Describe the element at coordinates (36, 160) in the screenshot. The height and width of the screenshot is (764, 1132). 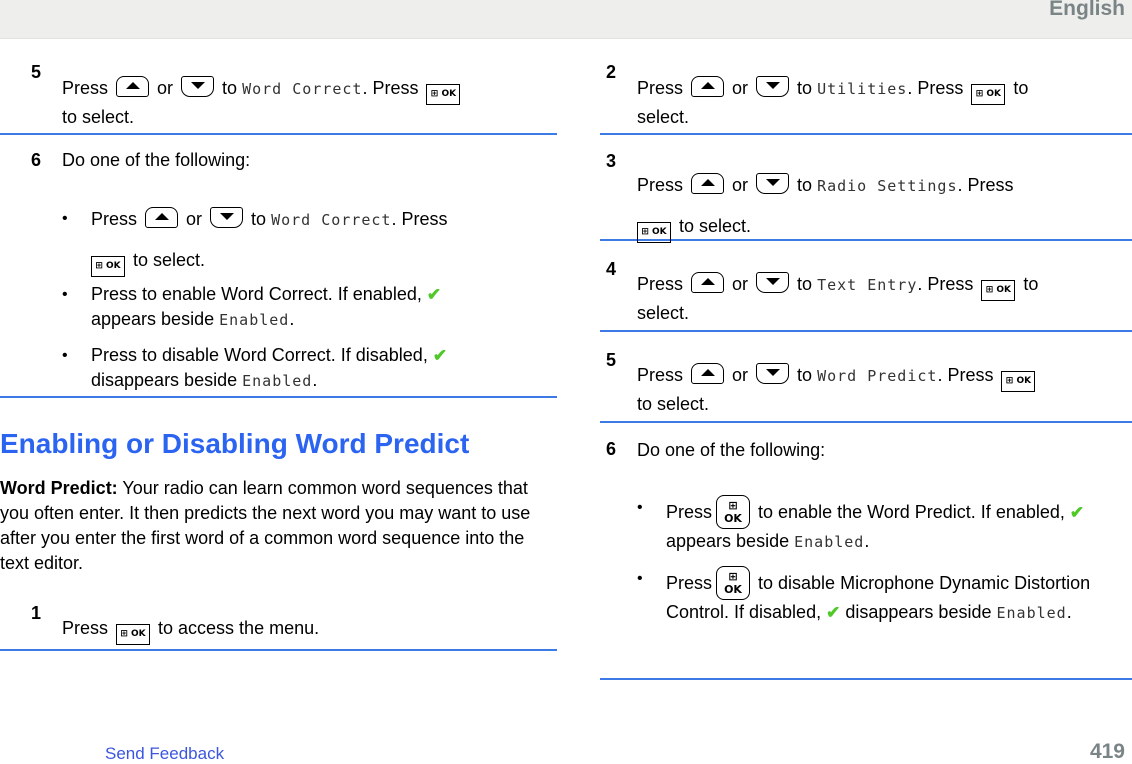
I see `step-number: 6` at that location.